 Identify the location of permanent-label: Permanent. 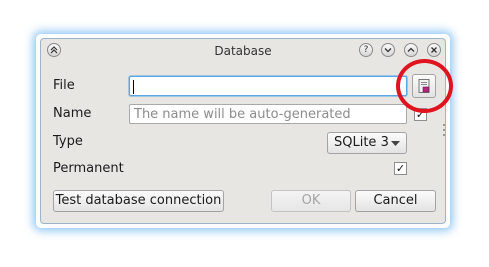
(88, 168).